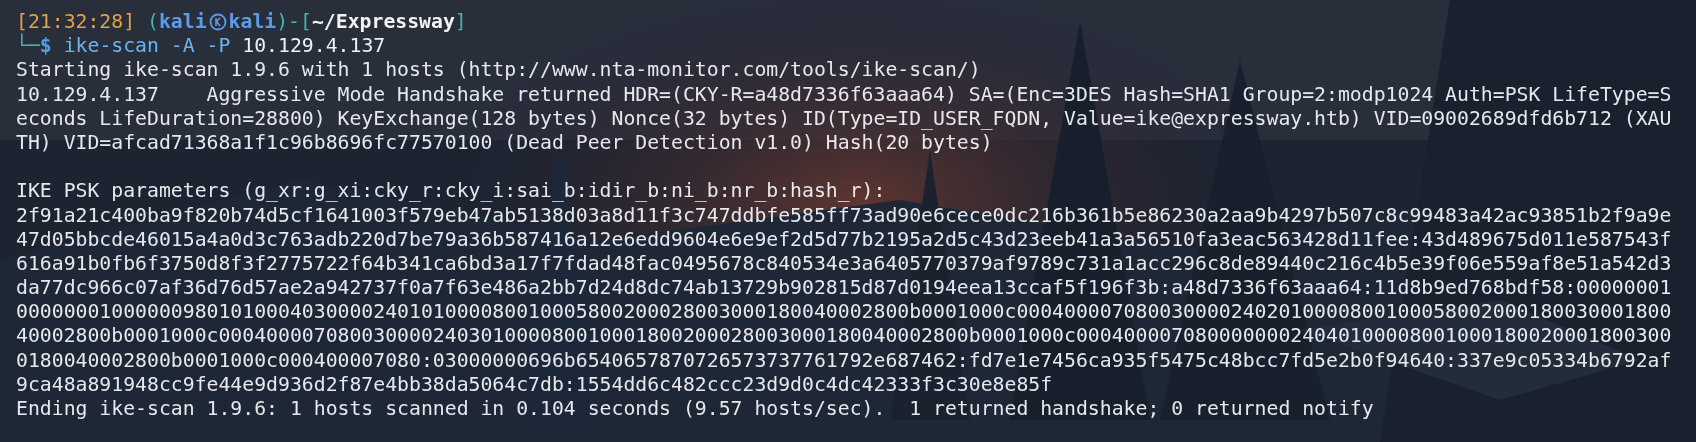  What do you see at coordinates (844, 239) in the screenshot?
I see `output-line: 47d05bbcde46015a4a0d3c763adb220d7be79a36b587416a12e6edd9604e6e9ef2d5d77b2195a2d5c43d23eeb41a3a56510fa3eac563428d11fee:43d489675d011e587543f` at bounding box center [844, 239].